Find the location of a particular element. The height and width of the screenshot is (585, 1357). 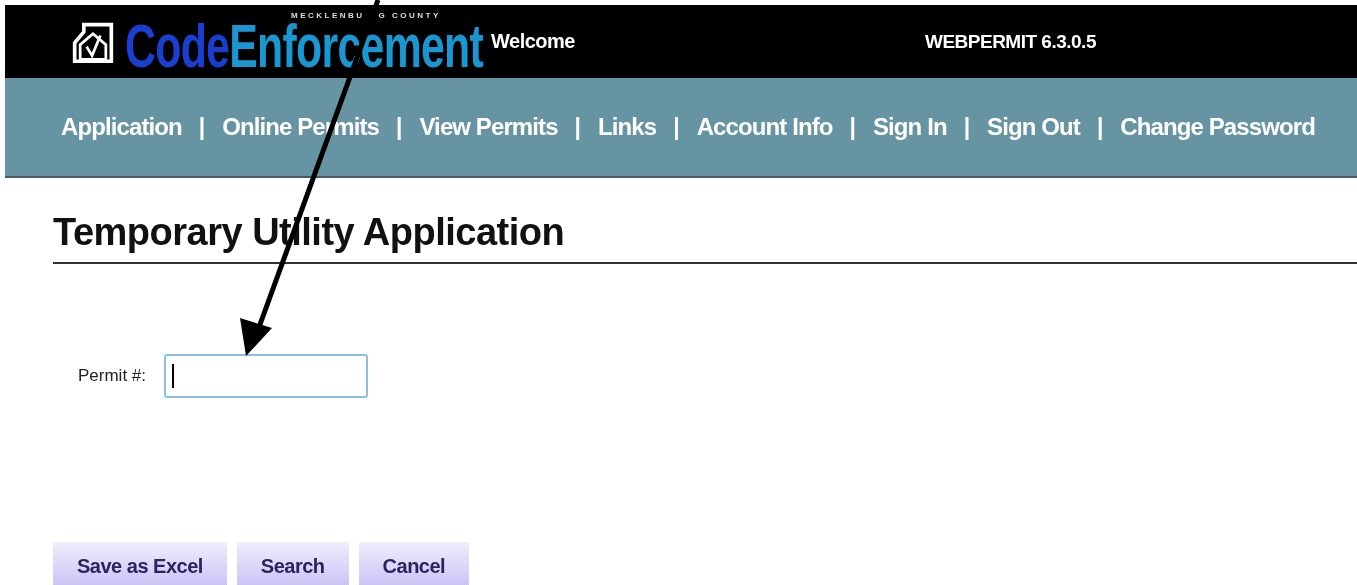

form-button: Search is located at coordinates (292, 563).